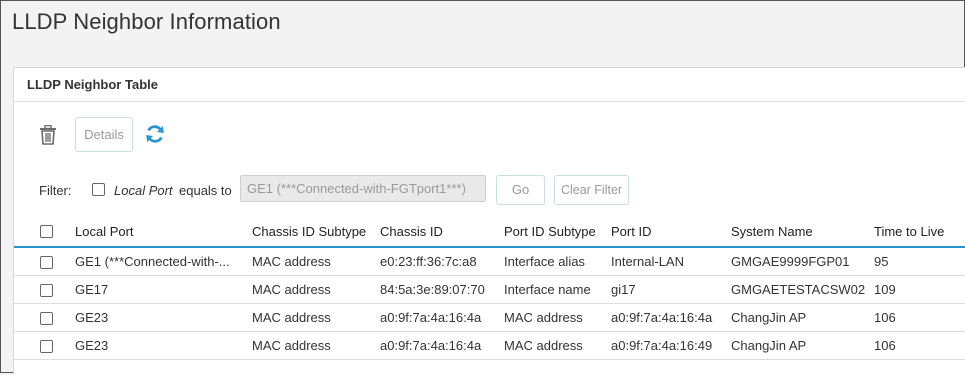  What do you see at coordinates (489, 85) in the screenshot?
I see `panel-title: LLDP Neighbor Table` at bounding box center [489, 85].